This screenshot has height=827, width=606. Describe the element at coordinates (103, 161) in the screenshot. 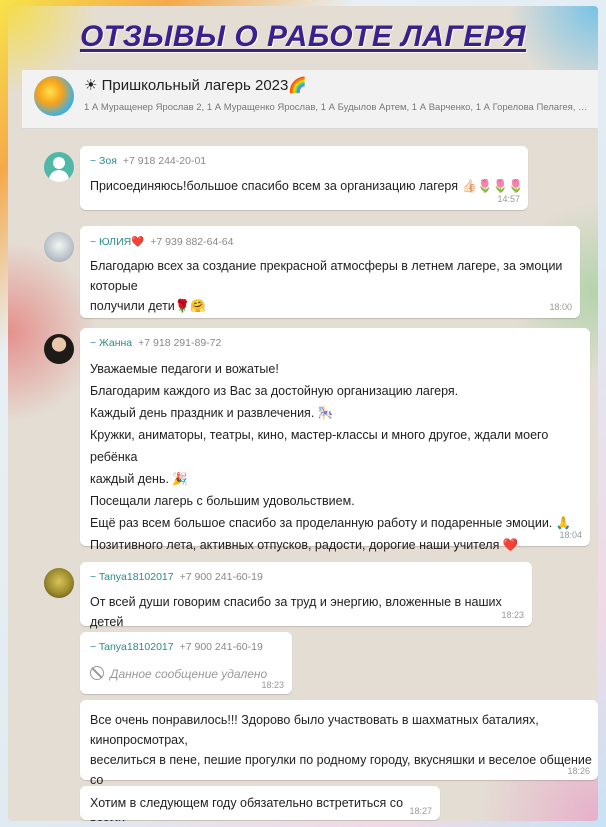

I see `sender-name: ~ Зоя` at that location.